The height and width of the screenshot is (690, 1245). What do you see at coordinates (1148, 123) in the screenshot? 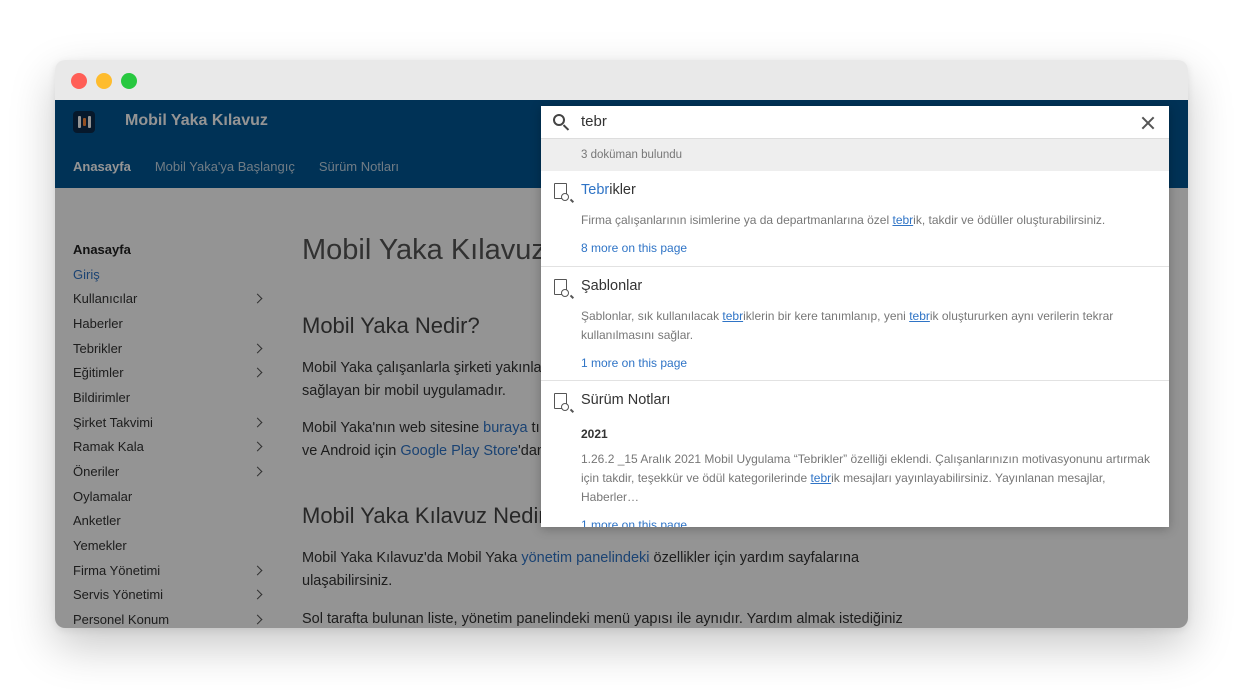
I see `close-icon` at bounding box center [1148, 123].